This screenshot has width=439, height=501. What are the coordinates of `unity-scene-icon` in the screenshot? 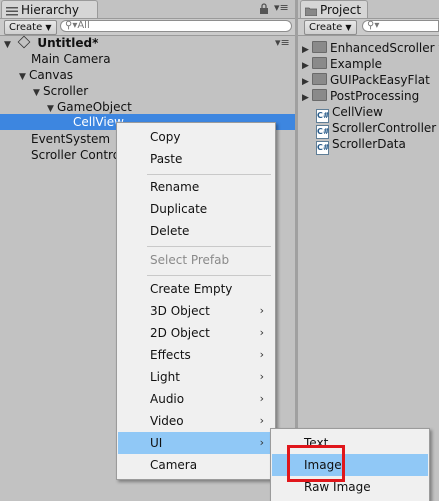 It's located at (24, 42).